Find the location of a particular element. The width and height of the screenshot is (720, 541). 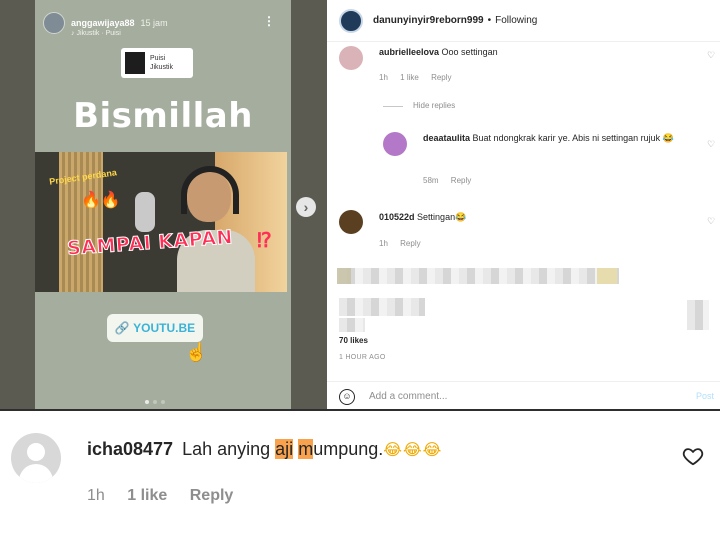

carousel-dot-active is located at coordinates (147, 402).